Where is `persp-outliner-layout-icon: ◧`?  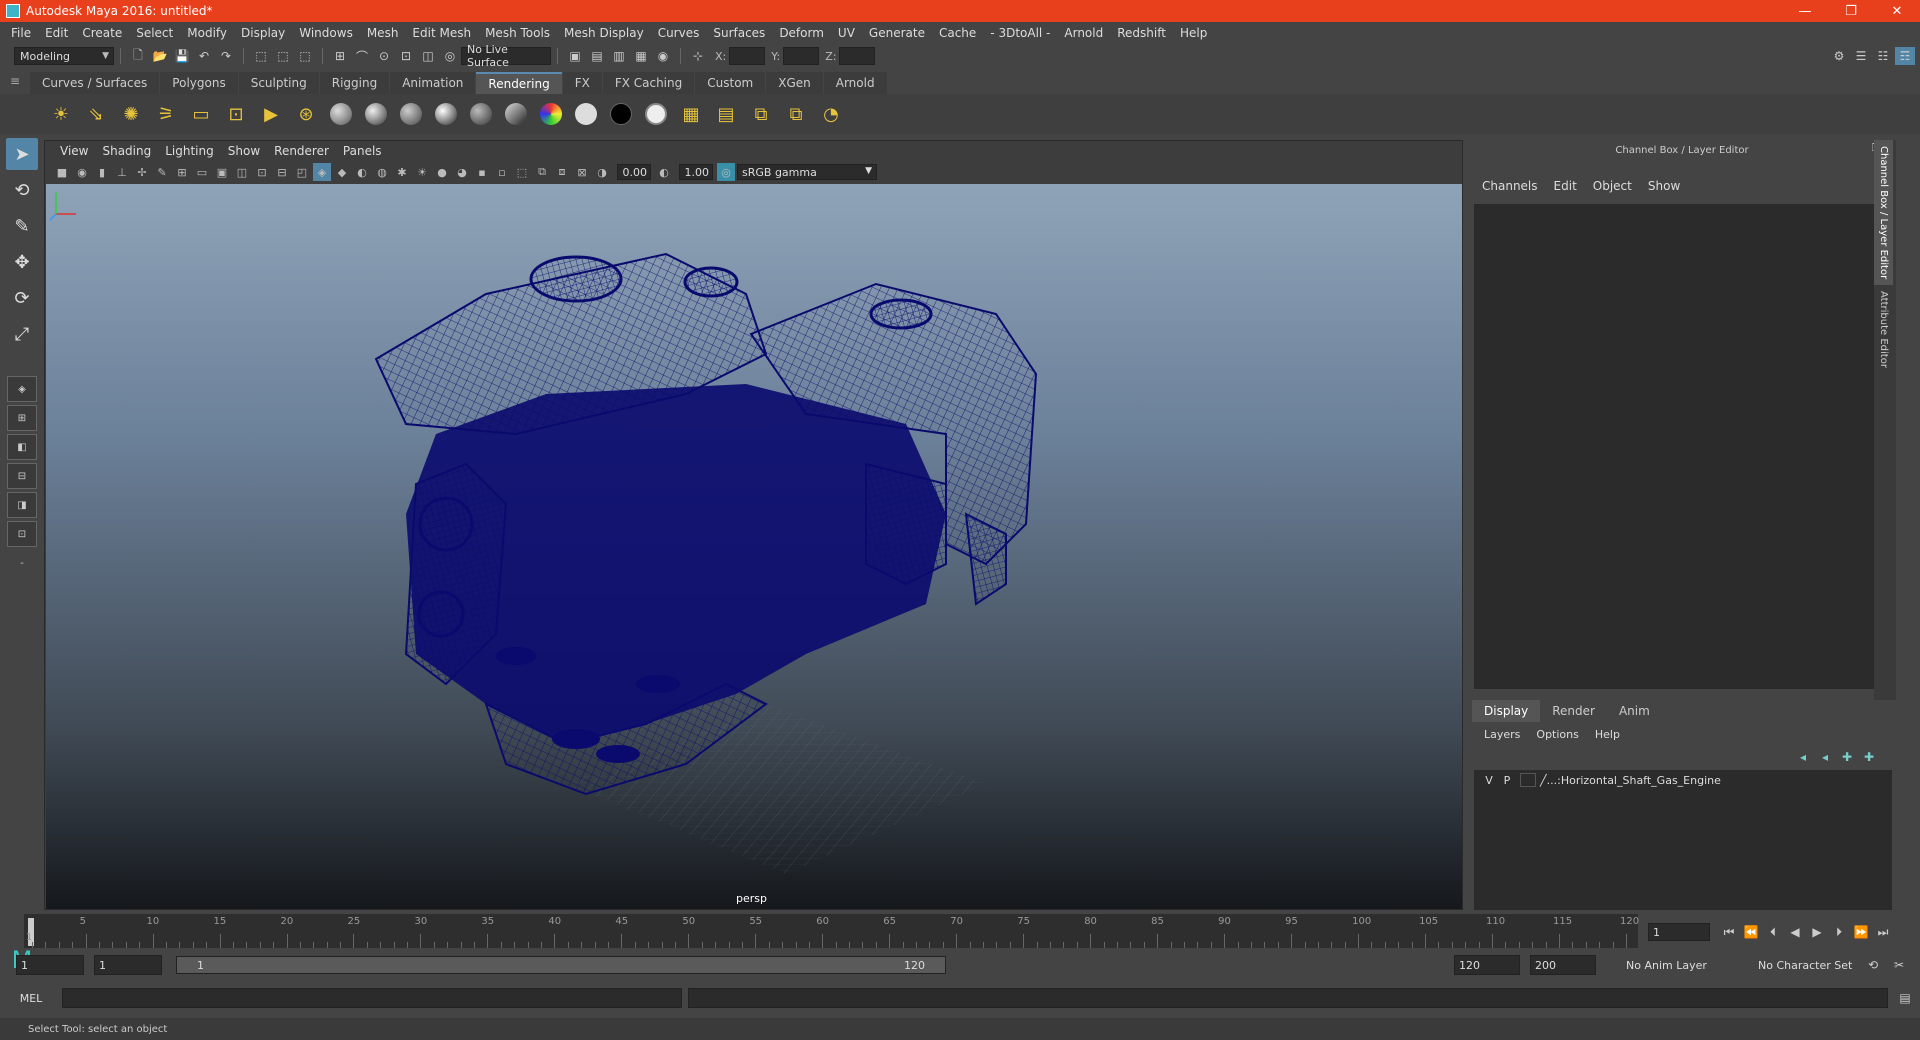 persp-outliner-layout-icon: ◧ is located at coordinates (22, 447).